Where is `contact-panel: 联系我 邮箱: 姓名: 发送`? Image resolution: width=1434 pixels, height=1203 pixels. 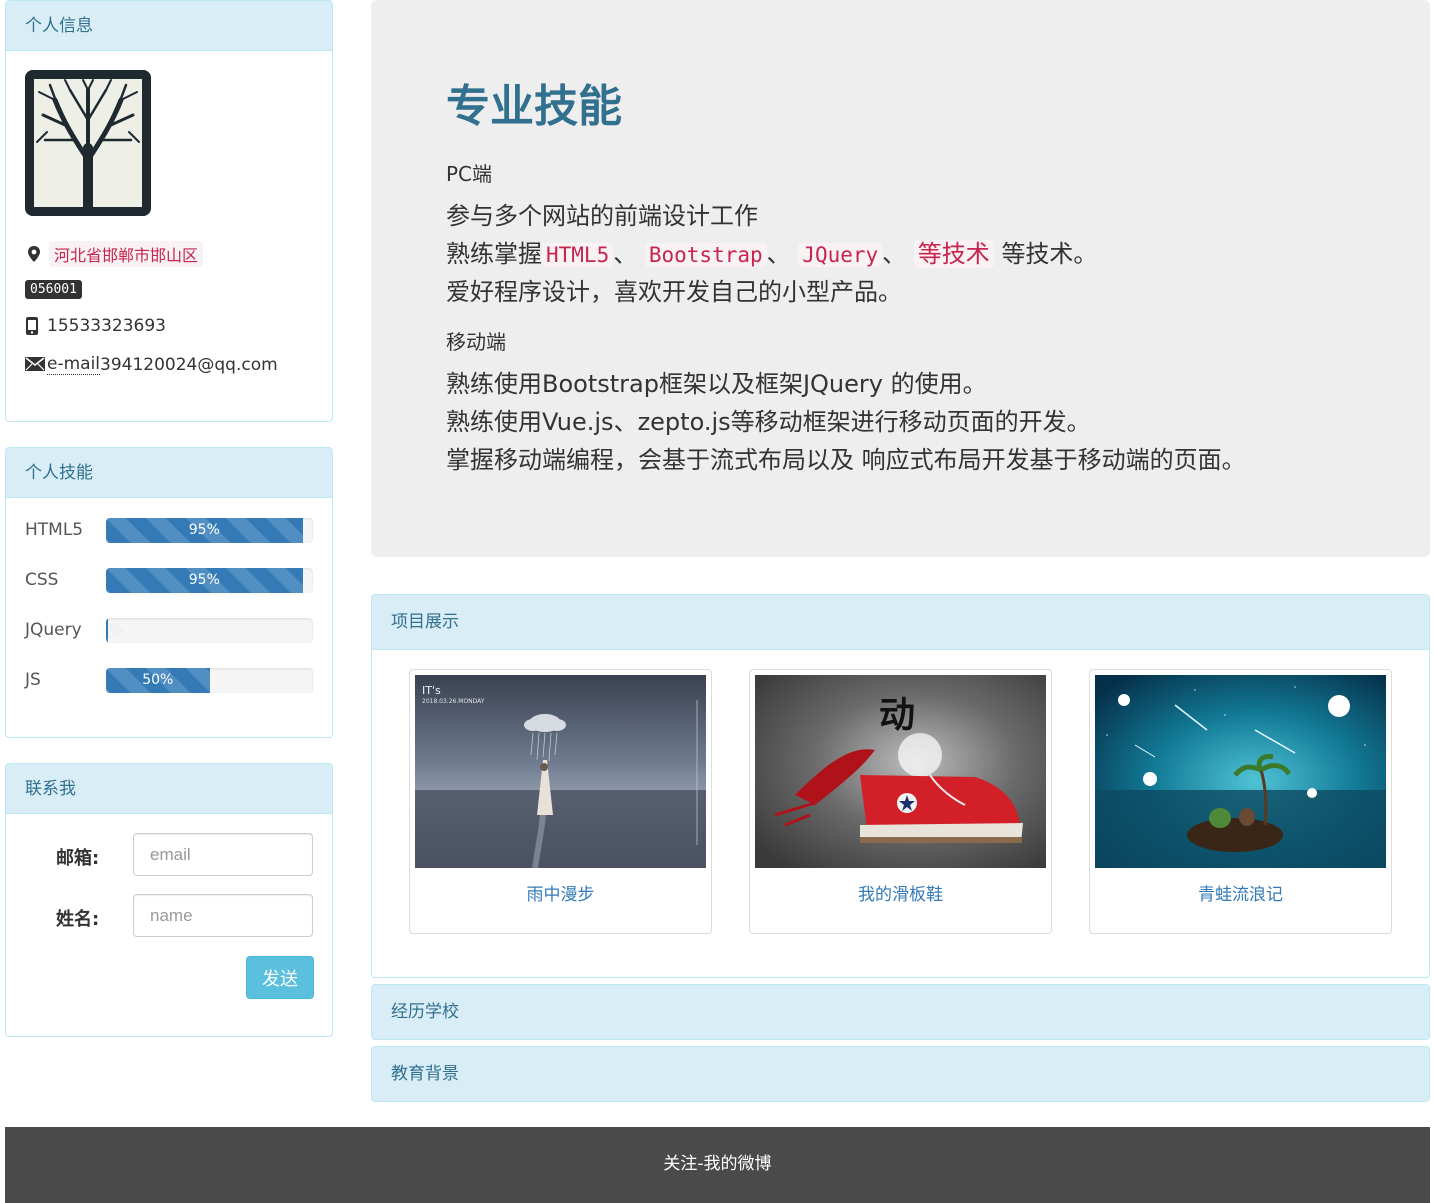
contact-panel: 联系我 邮箱: 姓名: 发送 is located at coordinates (169, 900).